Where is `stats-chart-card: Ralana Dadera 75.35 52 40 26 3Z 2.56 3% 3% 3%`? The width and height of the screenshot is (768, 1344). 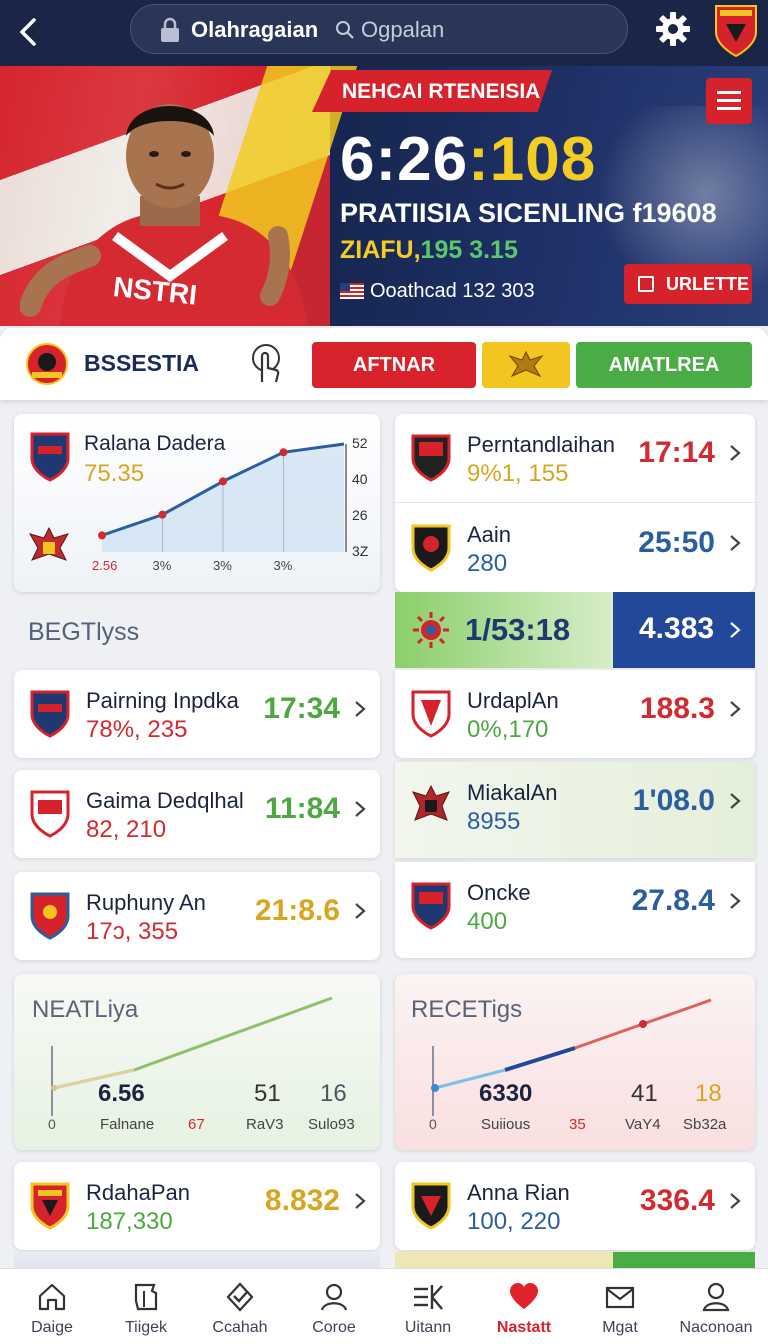 stats-chart-card: Ralana Dadera 75.35 52 40 26 3Z 2.56 3% 3% 3% is located at coordinates (197, 503).